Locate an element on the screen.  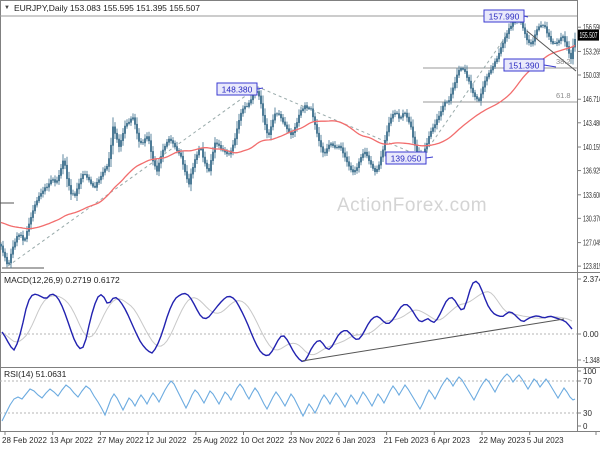
date-axis-label: 23 Nov 2022 is located at coordinates (311, 440).